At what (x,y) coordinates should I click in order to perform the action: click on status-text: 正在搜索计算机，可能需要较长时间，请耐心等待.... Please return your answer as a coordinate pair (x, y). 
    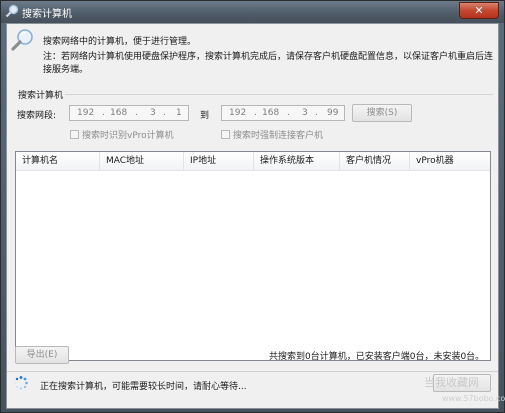
    Looking at the image, I should click on (143, 387).